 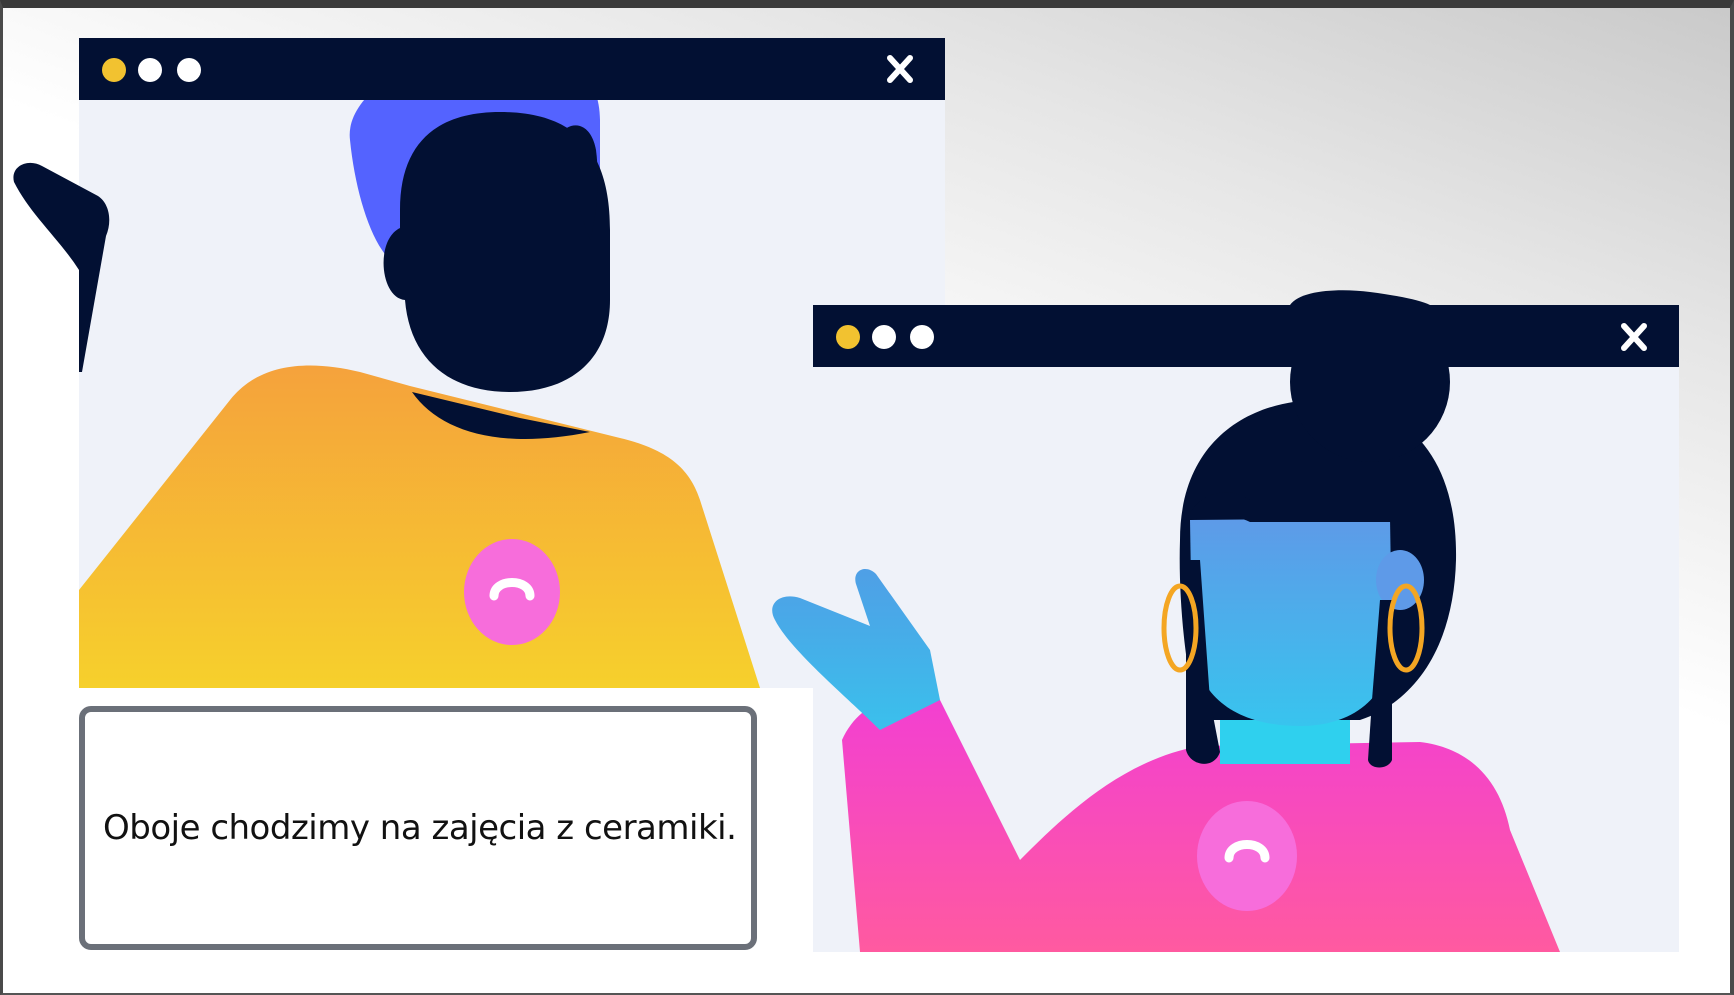 I want to click on subtitle-box: Oboje chodzimy na zajęcia z ceramiki., so click(x=418, y=828).